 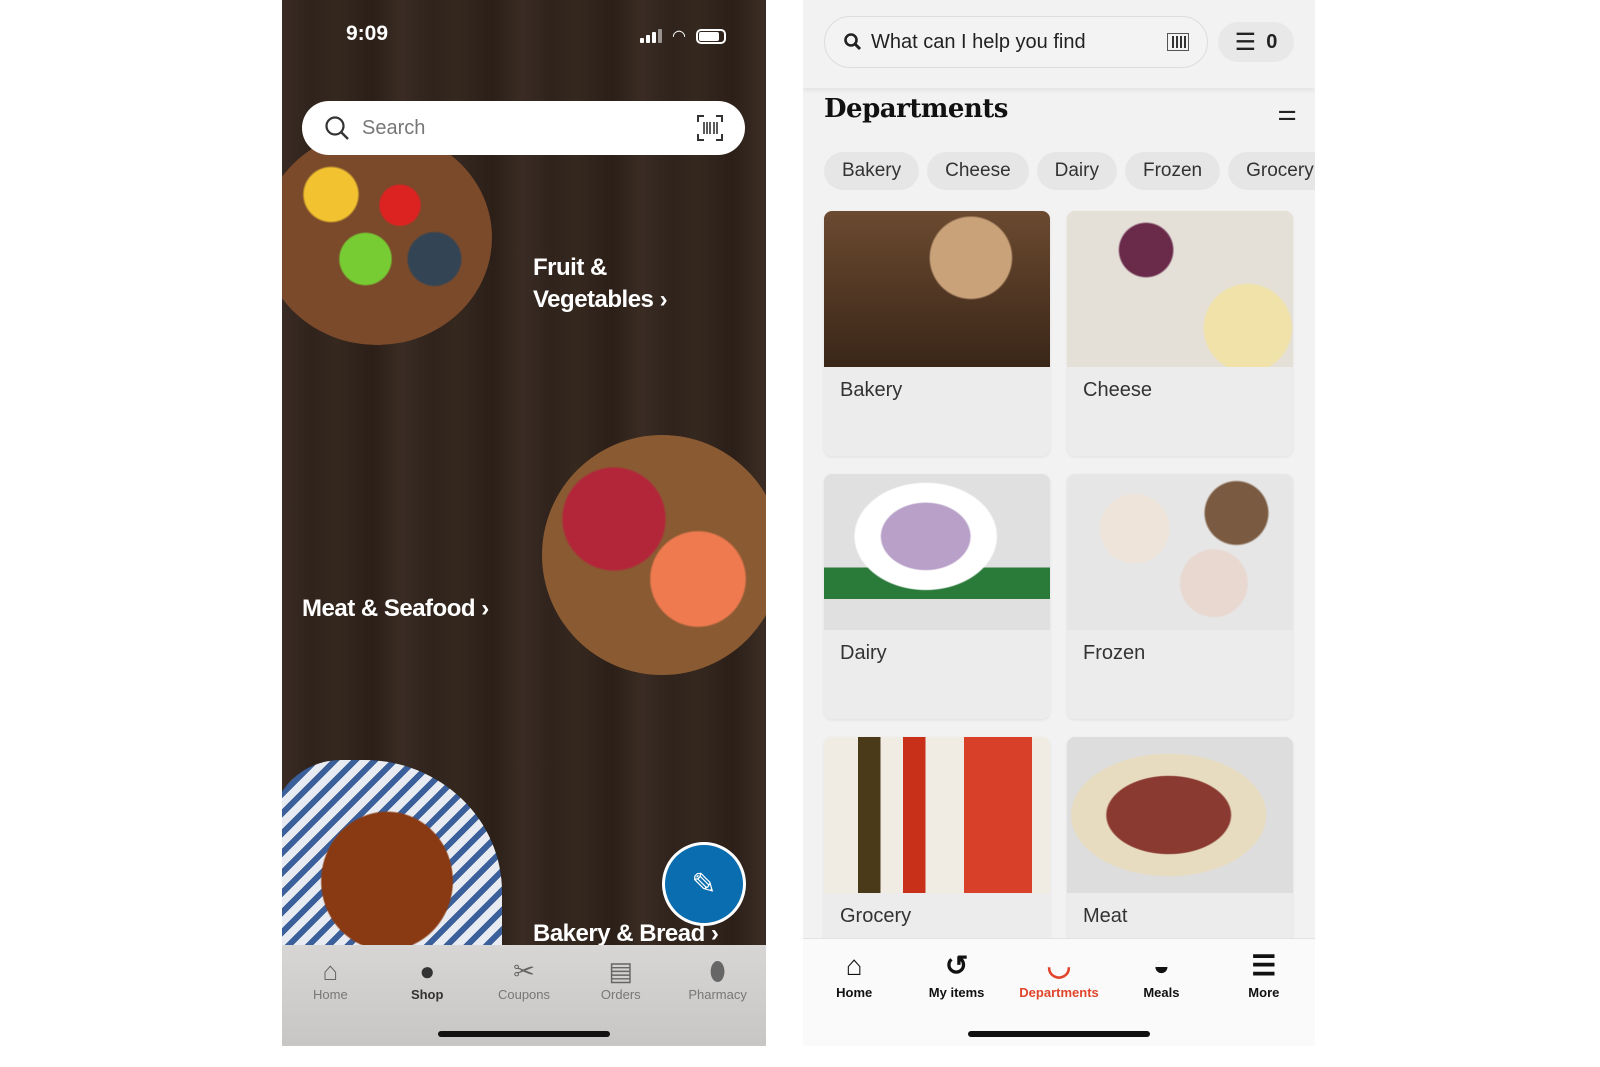 What do you see at coordinates (1272, 41) in the screenshot?
I see `list-count: 0` at bounding box center [1272, 41].